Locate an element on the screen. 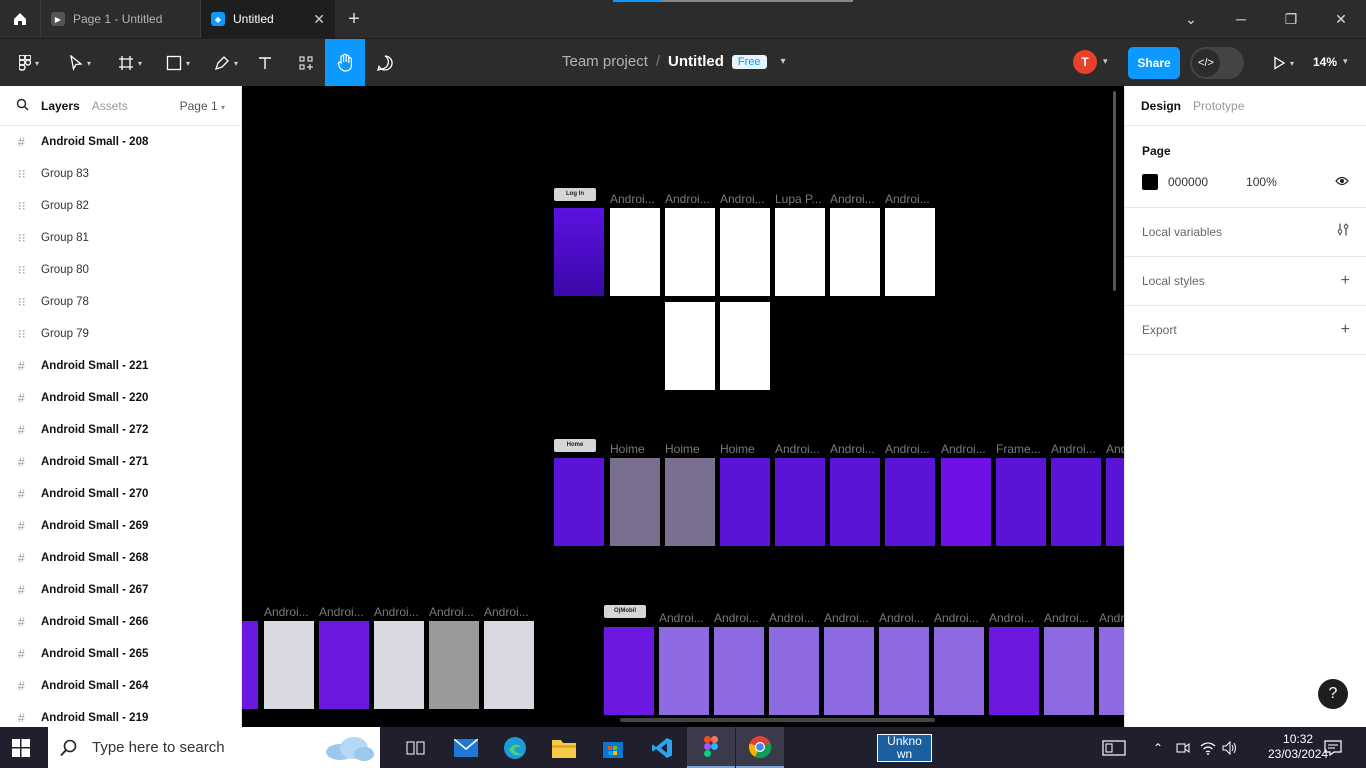  dev-mode-toggle: </> is located at coordinates (1217, 63).